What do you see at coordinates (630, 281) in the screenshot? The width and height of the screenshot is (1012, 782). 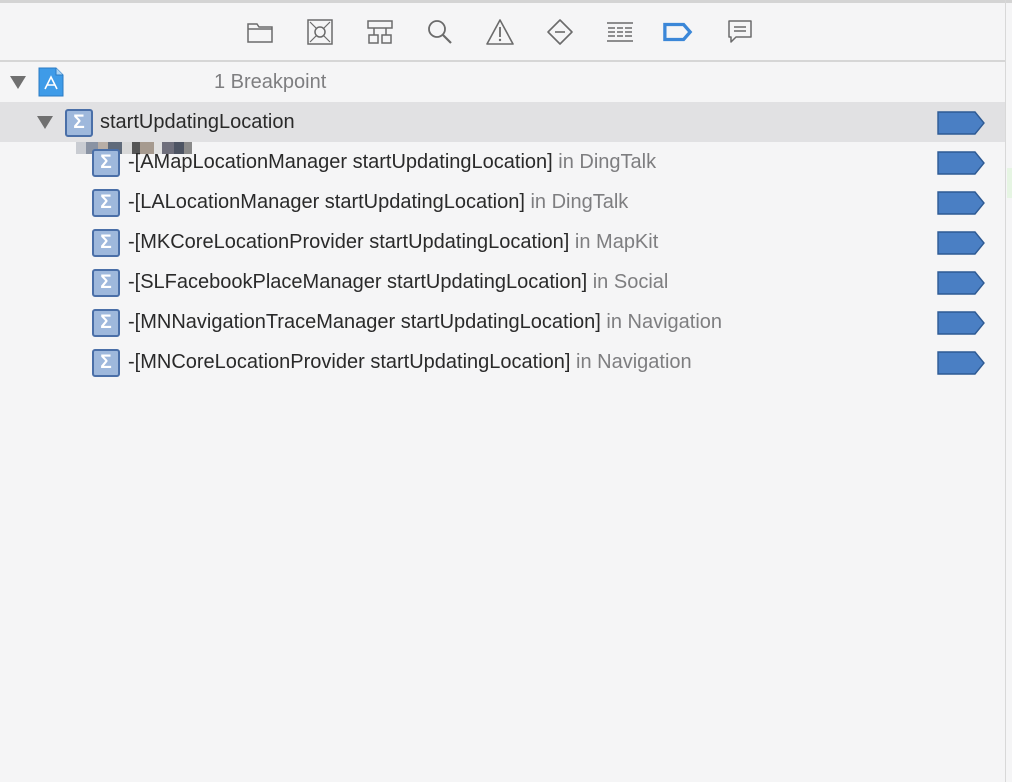 I see `breakpoint-module: in Social` at bounding box center [630, 281].